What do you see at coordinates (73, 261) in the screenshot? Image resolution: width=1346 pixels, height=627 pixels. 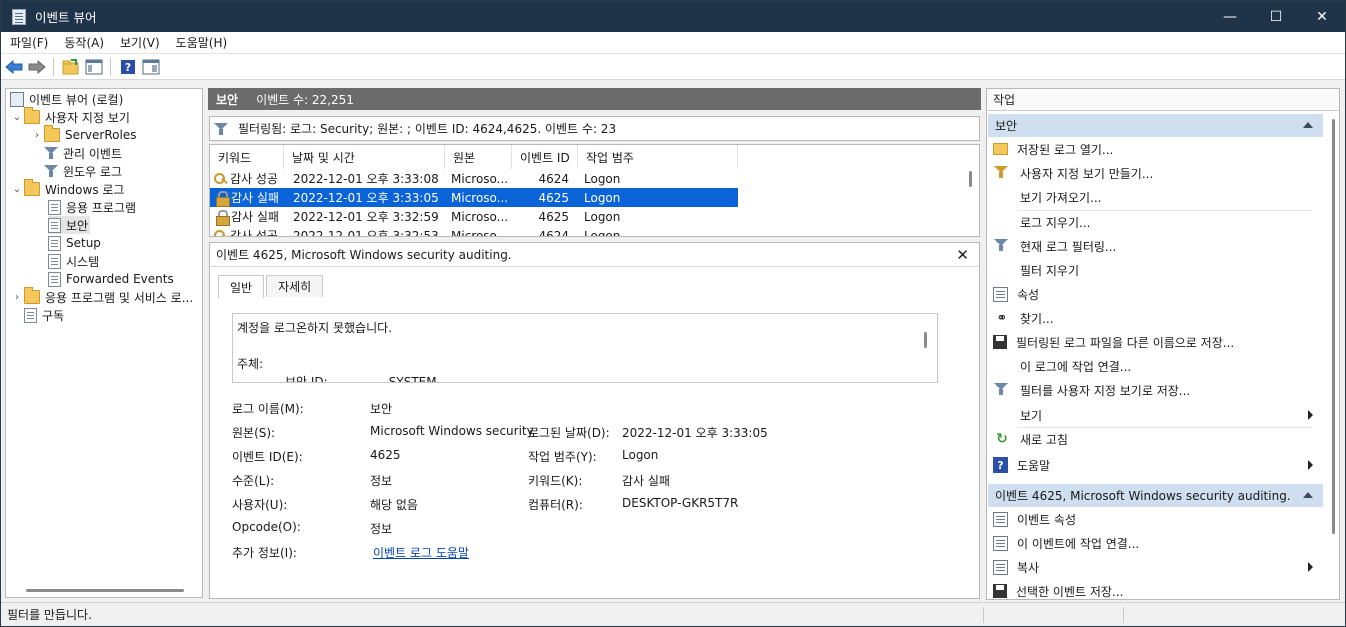 I see `tree-item-system: 시스템` at bounding box center [73, 261].